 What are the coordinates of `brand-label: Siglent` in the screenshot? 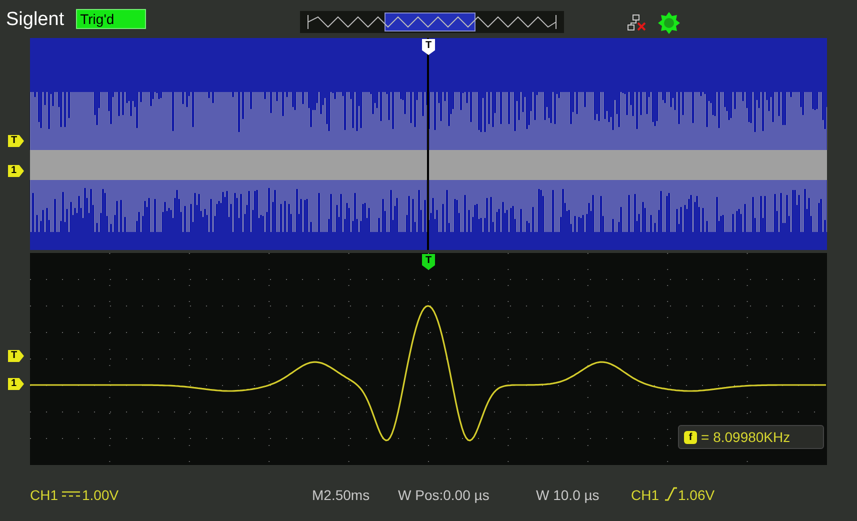 It's located at (35, 19).